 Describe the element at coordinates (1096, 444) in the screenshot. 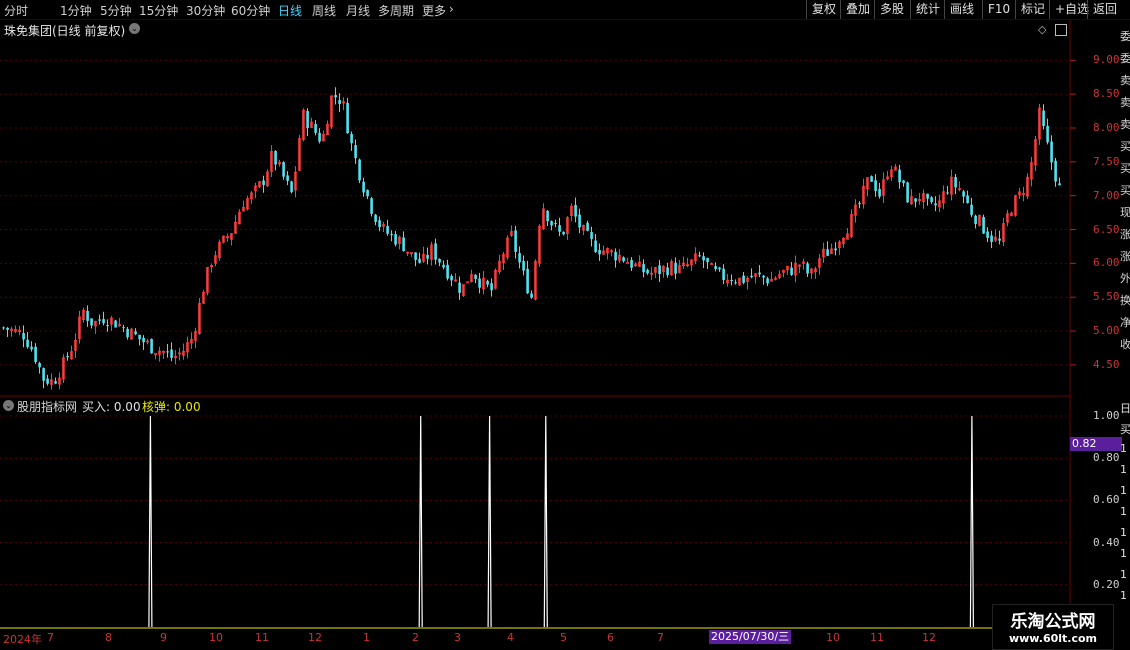

I see `indicator-current-value: 0.82` at that location.